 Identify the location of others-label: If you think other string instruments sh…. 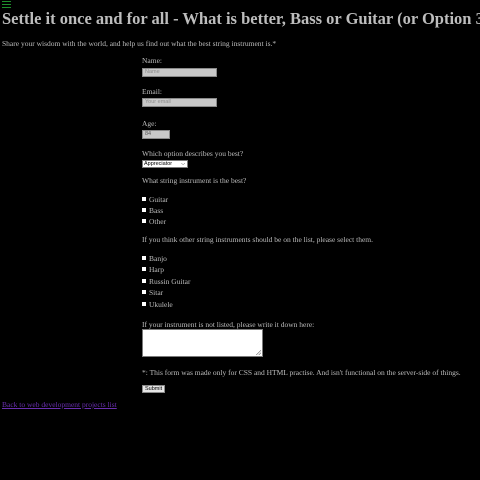
(258, 239).